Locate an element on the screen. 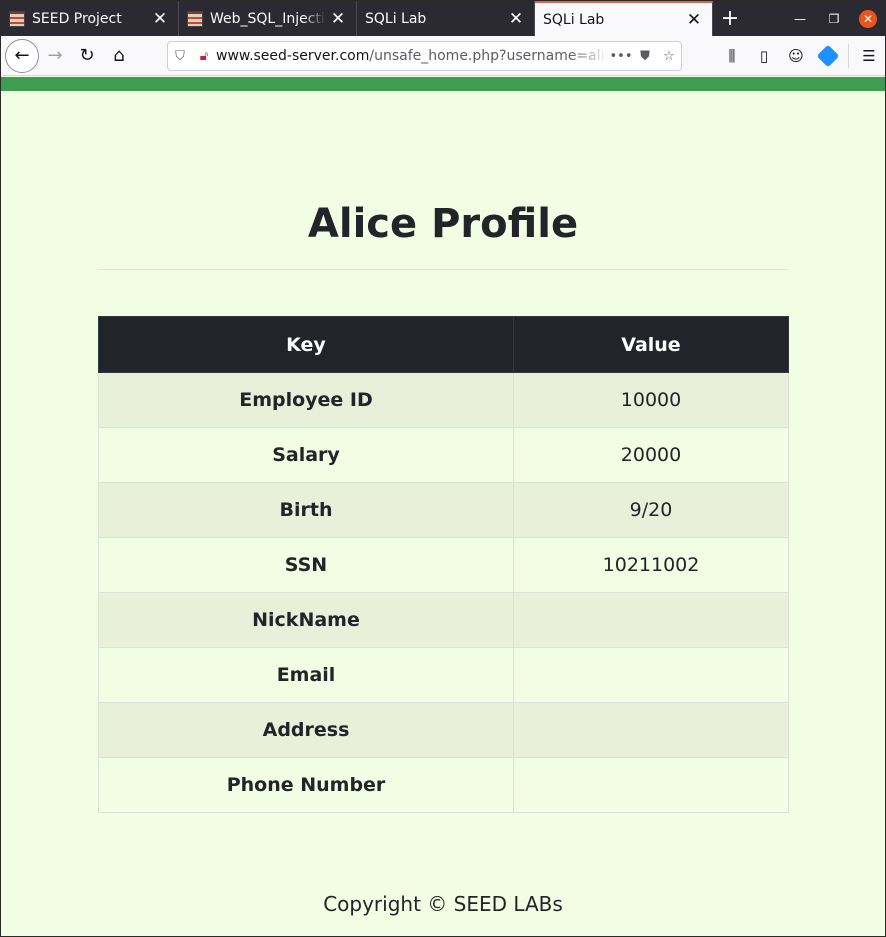 This screenshot has height=937, width=886. table-row: SSN 10211002 is located at coordinates (443, 565).